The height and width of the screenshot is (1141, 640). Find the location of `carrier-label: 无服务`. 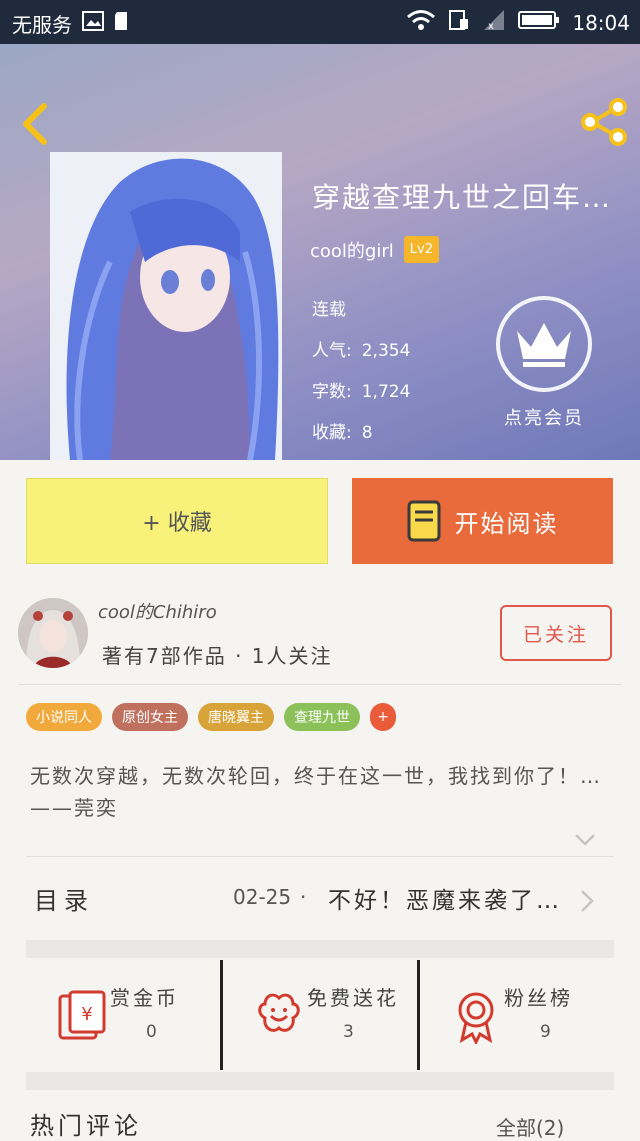

carrier-label: 无服务 is located at coordinates (42, 25).